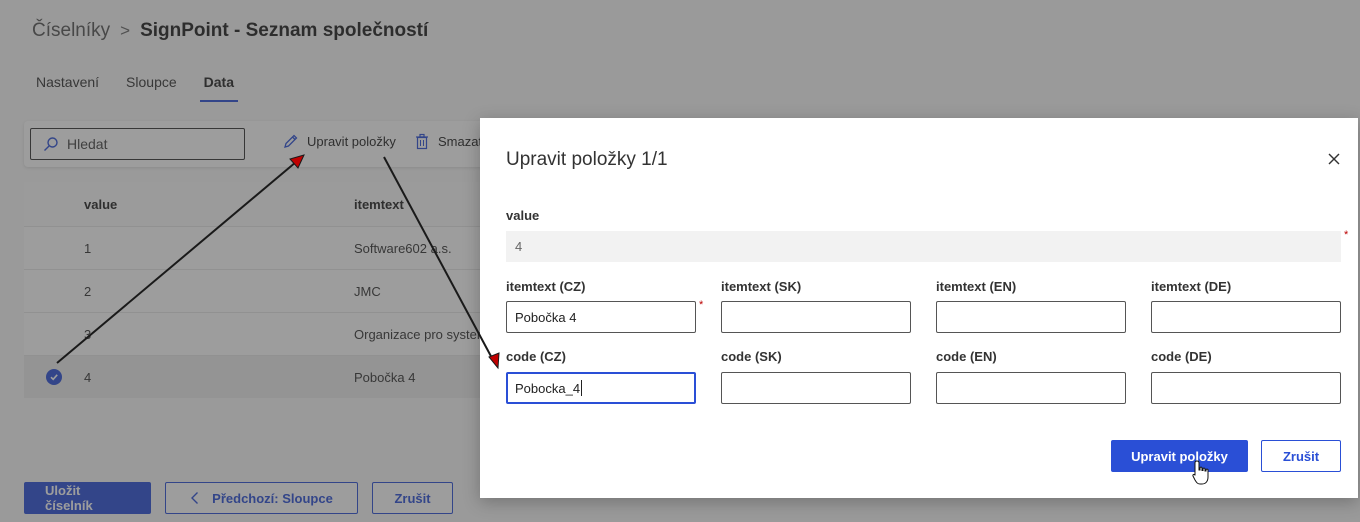 The height and width of the screenshot is (522, 1360). What do you see at coordinates (1031, 317) in the screenshot?
I see `itemtext-en-field` at bounding box center [1031, 317].